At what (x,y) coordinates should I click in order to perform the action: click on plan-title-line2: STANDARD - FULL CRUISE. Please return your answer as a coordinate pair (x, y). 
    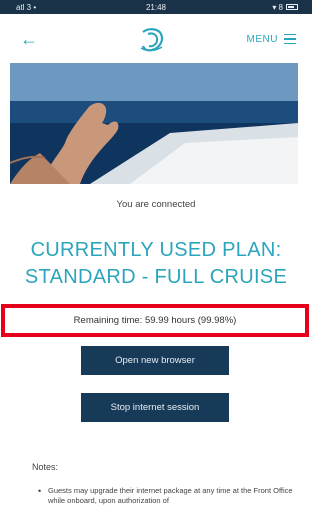
    Looking at the image, I should click on (156, 277).